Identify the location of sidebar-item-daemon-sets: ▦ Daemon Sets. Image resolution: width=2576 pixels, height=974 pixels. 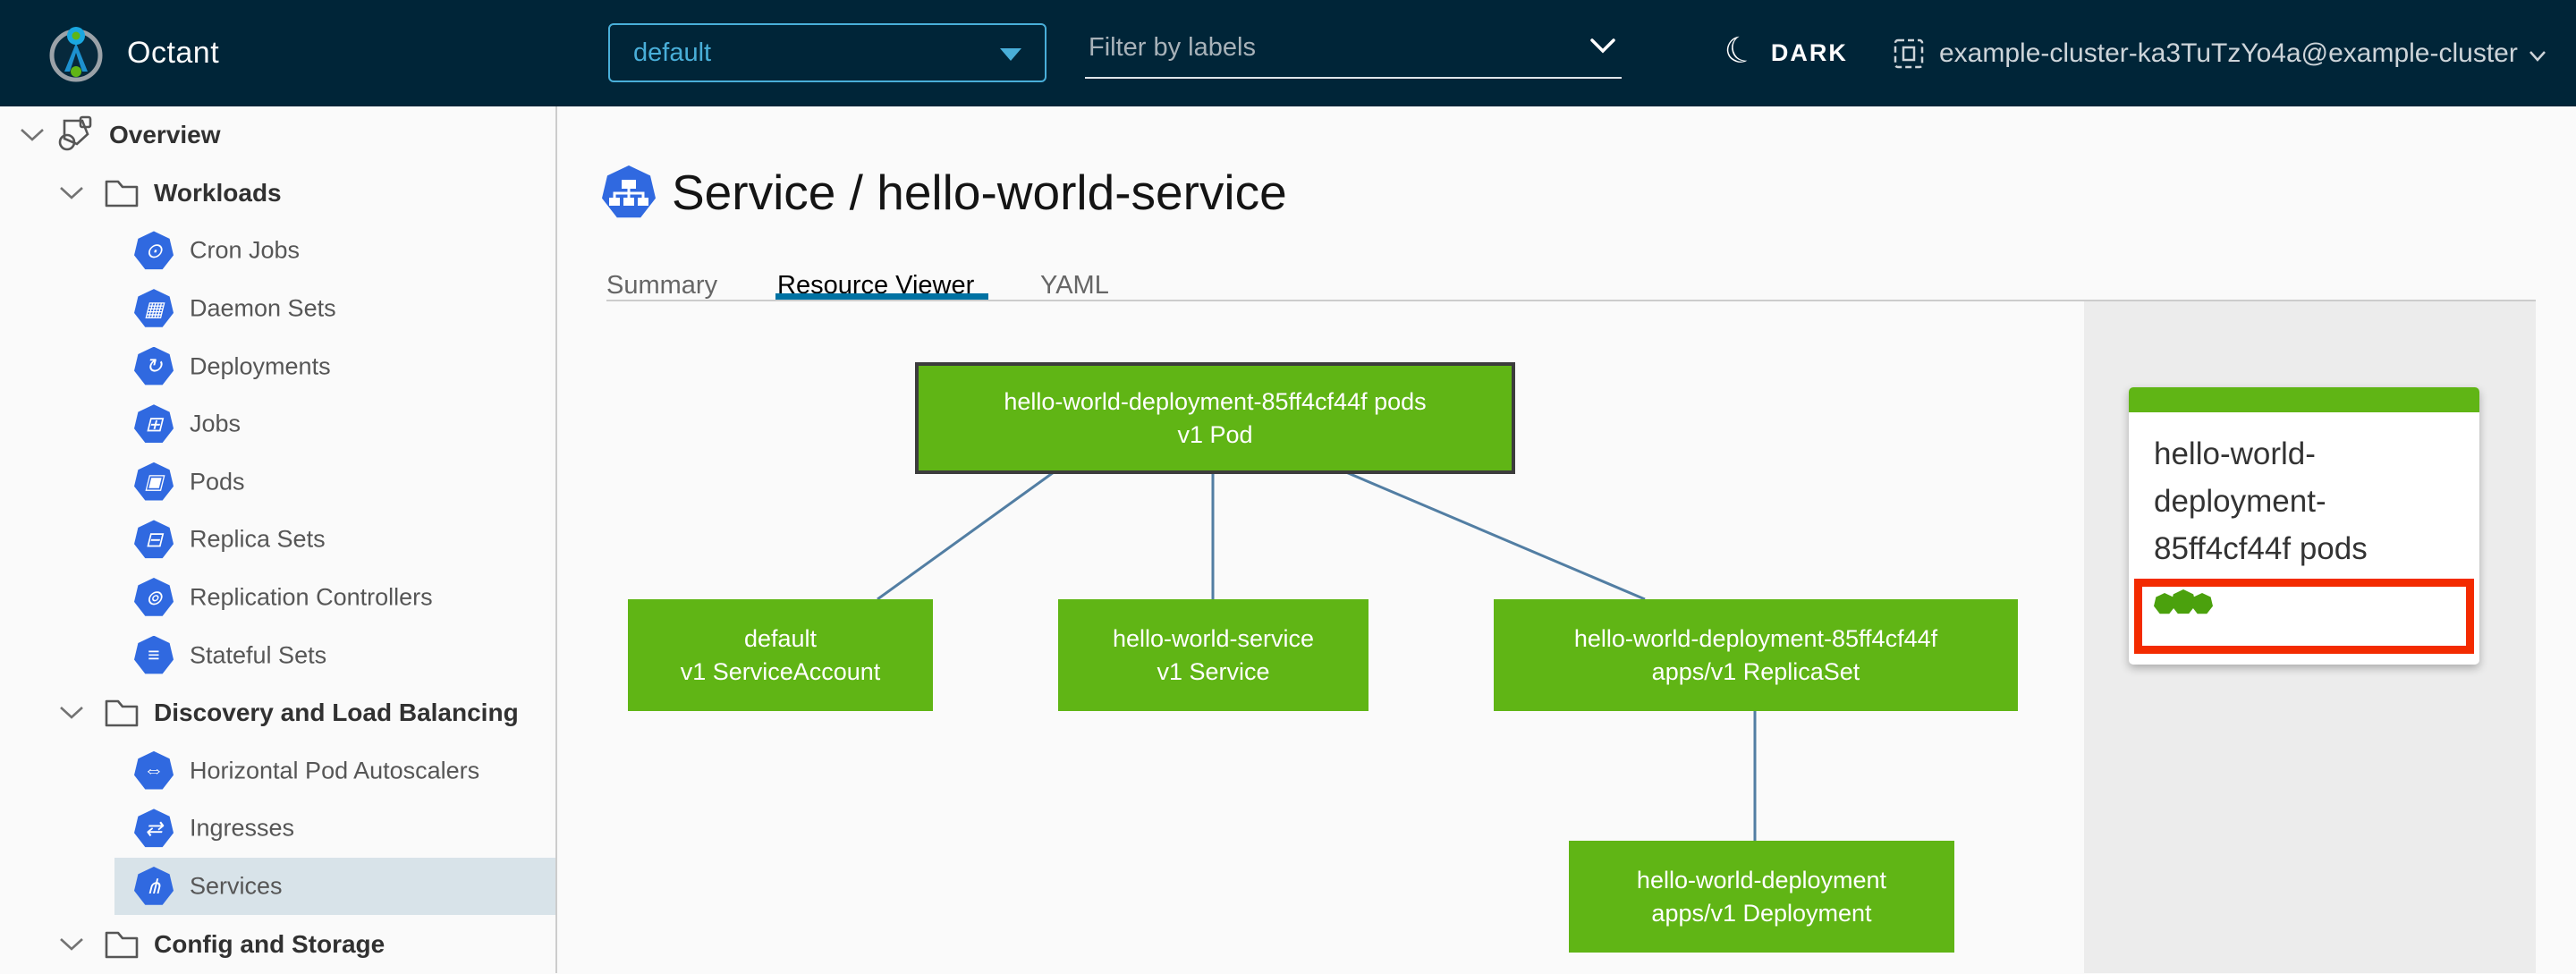
(277, 309).